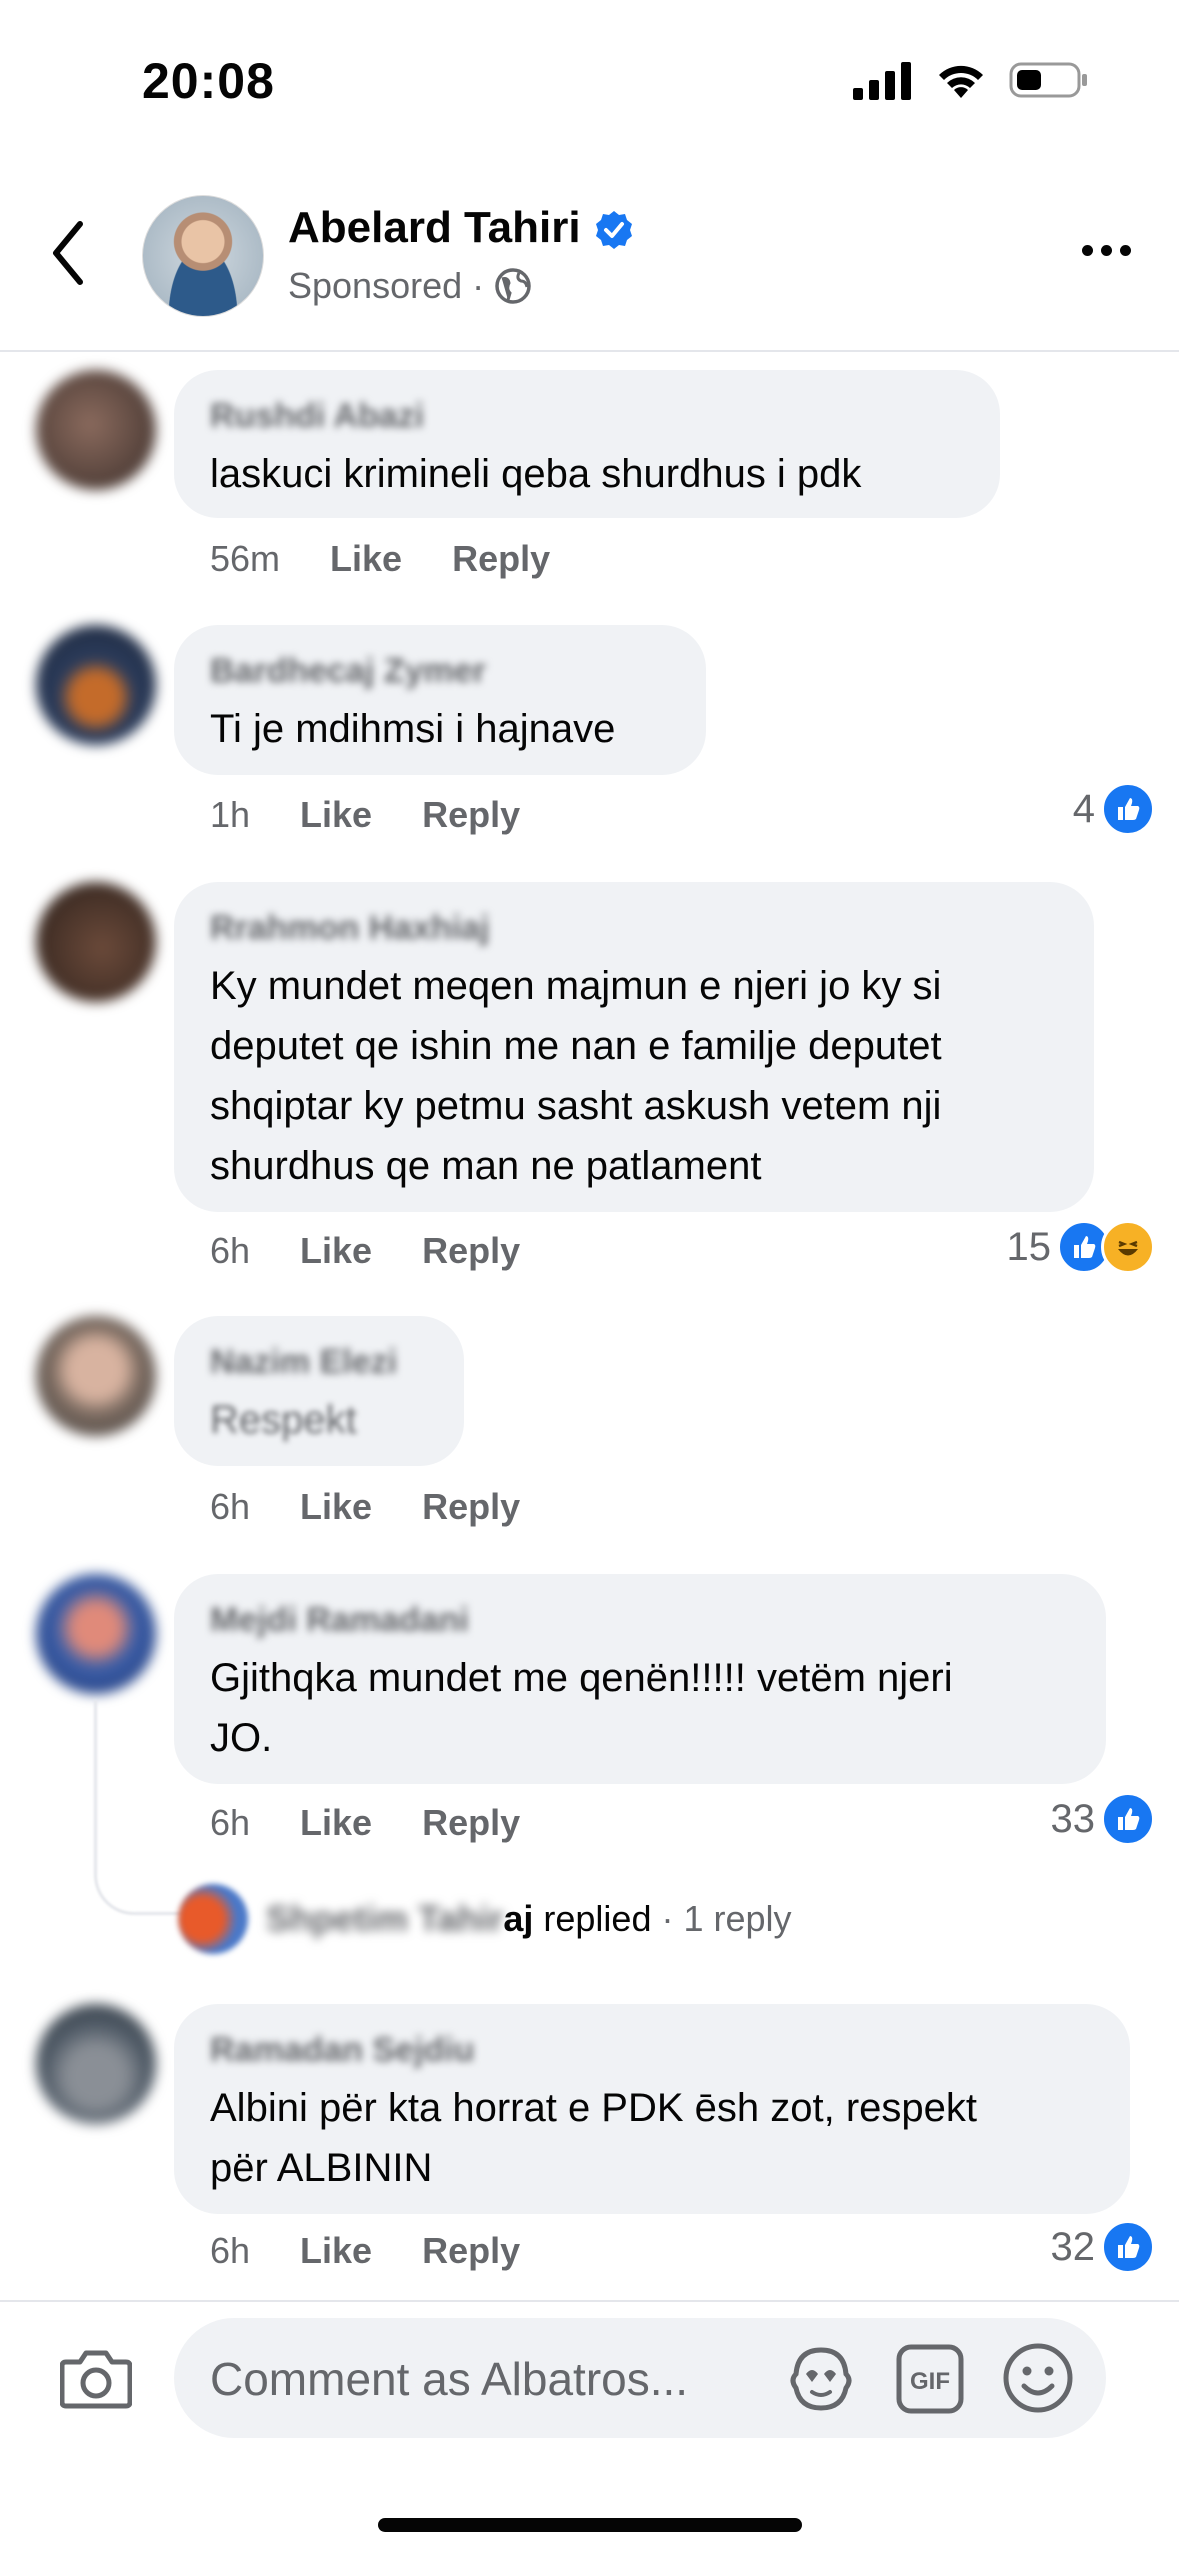 The image size is (1179, 2558). What do you see at coordinates (386, 285) in the screenshot?
I see `sponsored-text: Sponsored ·` at bounding box center [386, 285].